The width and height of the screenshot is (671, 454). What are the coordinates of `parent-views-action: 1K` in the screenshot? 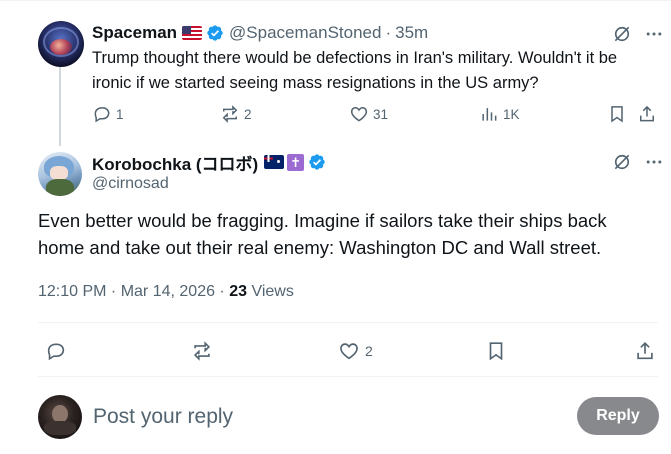 It's located at (499, 114).